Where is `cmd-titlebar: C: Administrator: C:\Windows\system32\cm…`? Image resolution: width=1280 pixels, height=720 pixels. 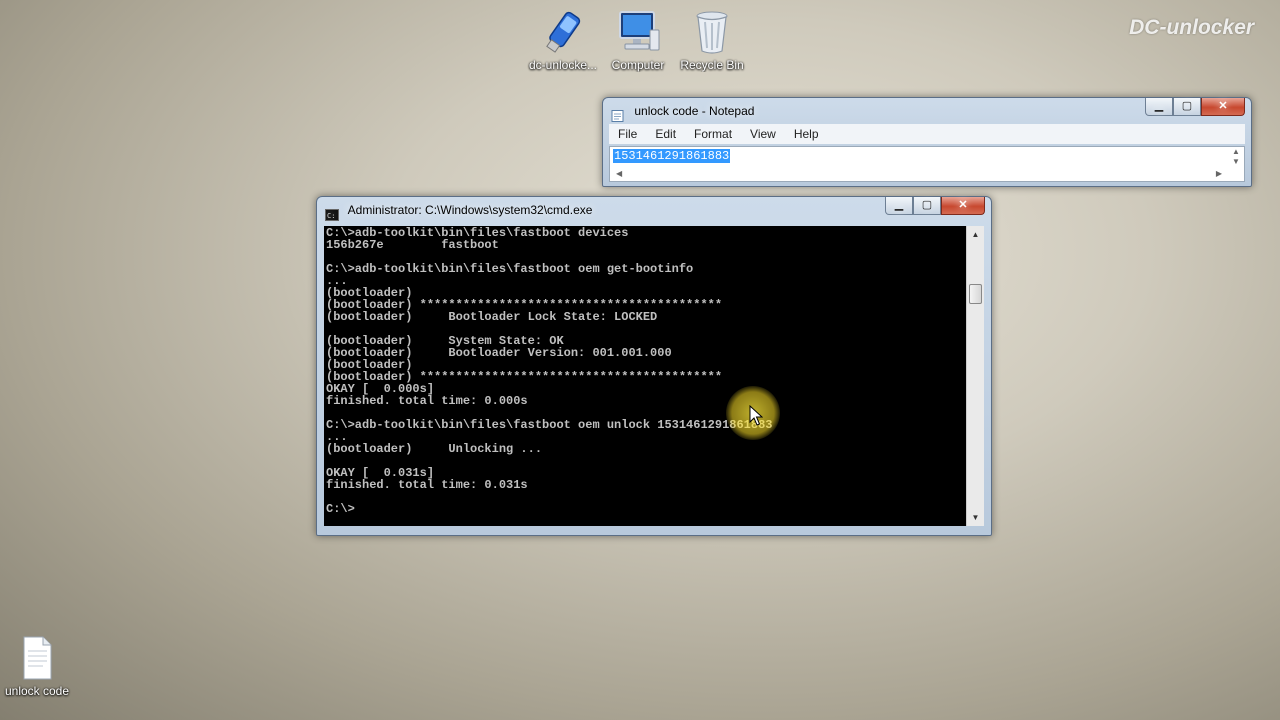
cmd-titlebar: C: Administrator: C:\Windows\system32\cm… is located at coordinates (654, 210).